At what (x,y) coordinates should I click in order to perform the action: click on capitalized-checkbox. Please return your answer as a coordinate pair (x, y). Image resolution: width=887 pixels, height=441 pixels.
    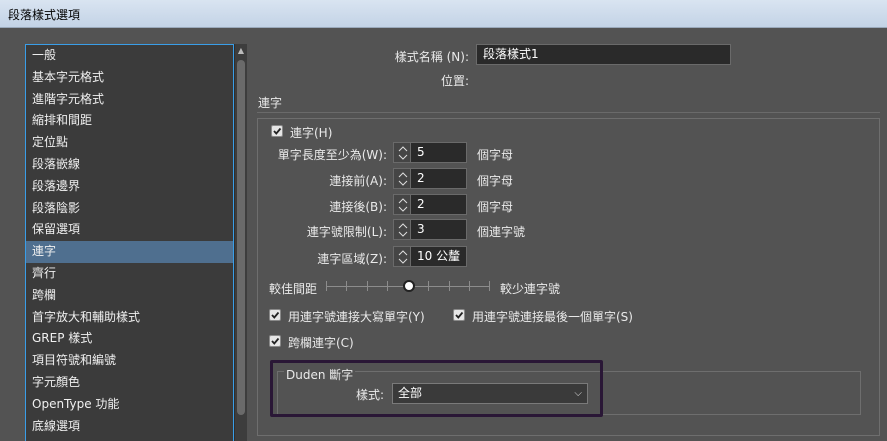
    Looking at the image, I should click on (275, 315).